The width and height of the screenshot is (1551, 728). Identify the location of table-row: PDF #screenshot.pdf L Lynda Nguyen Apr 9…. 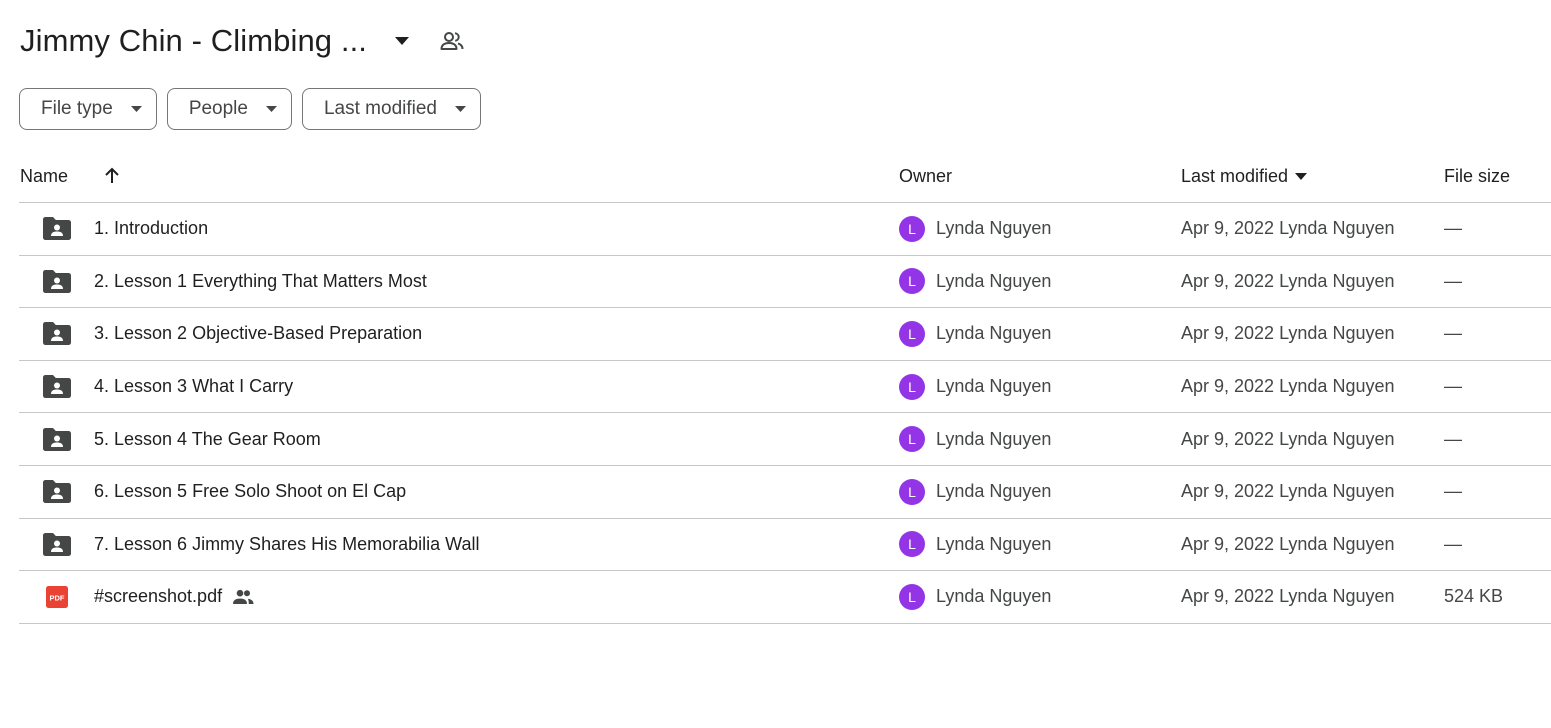
(785, 597).